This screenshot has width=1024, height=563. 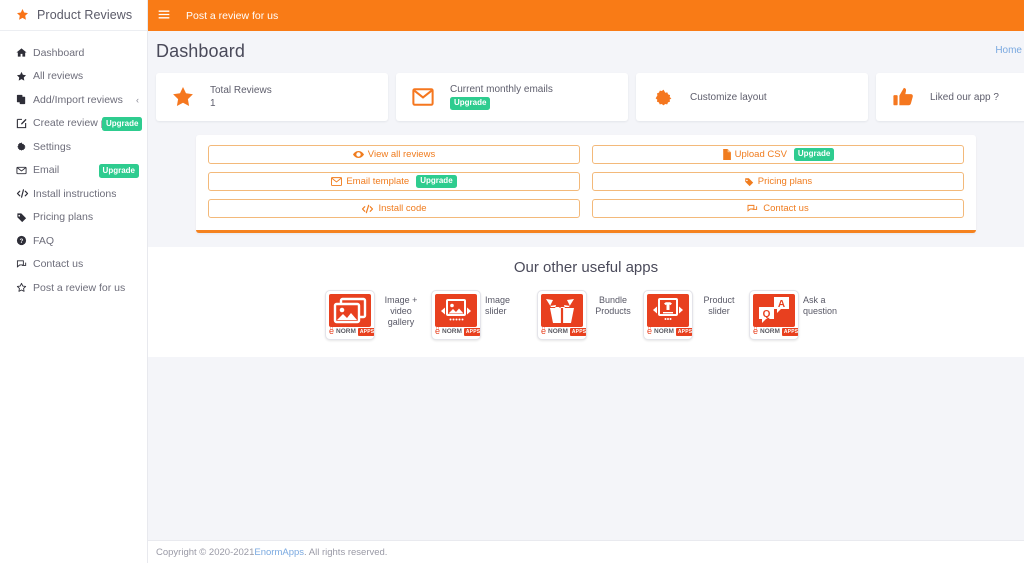 What do you see at coordinates (760, 154) in the screenshot?
I see `button-label: Upload CSV` at bounding box center [760, 154].